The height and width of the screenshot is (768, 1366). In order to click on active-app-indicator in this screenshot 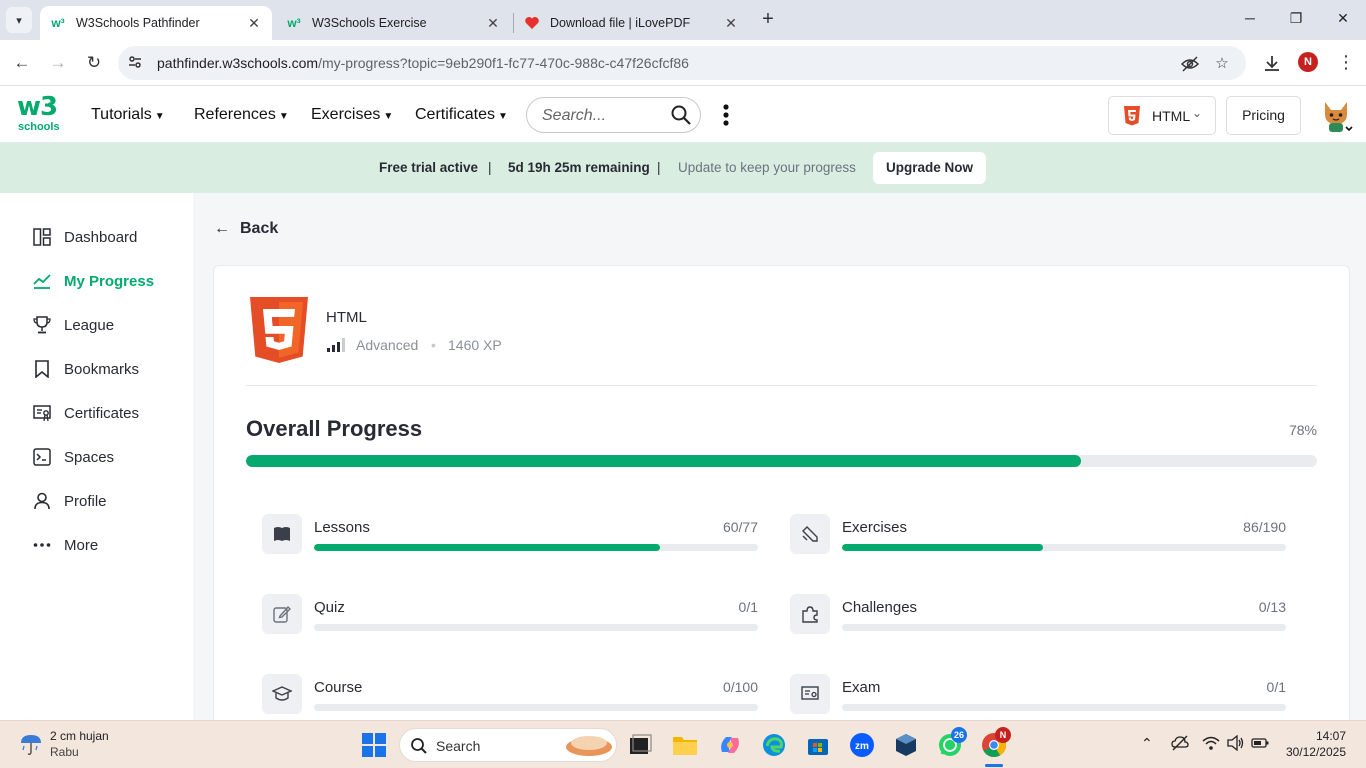, I will do `click(994, 765)`.